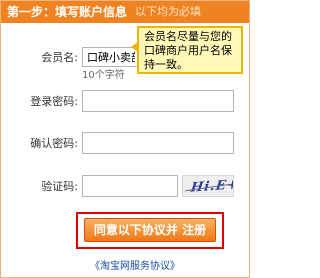  I want to click on confirm-password-label: 确认密码:, so click(54, 143).